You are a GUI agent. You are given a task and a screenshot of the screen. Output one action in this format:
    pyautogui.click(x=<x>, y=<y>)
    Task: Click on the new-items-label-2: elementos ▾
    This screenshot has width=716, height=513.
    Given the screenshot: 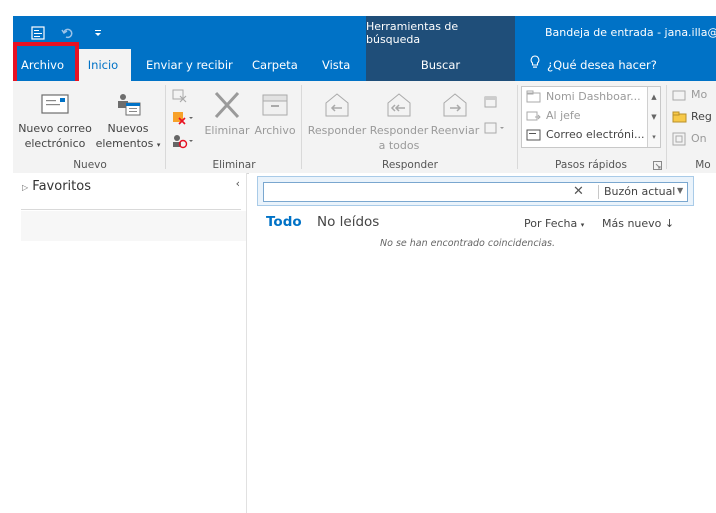 What is the action you would take?
    pyautogui.click(x=128, y=143)
    